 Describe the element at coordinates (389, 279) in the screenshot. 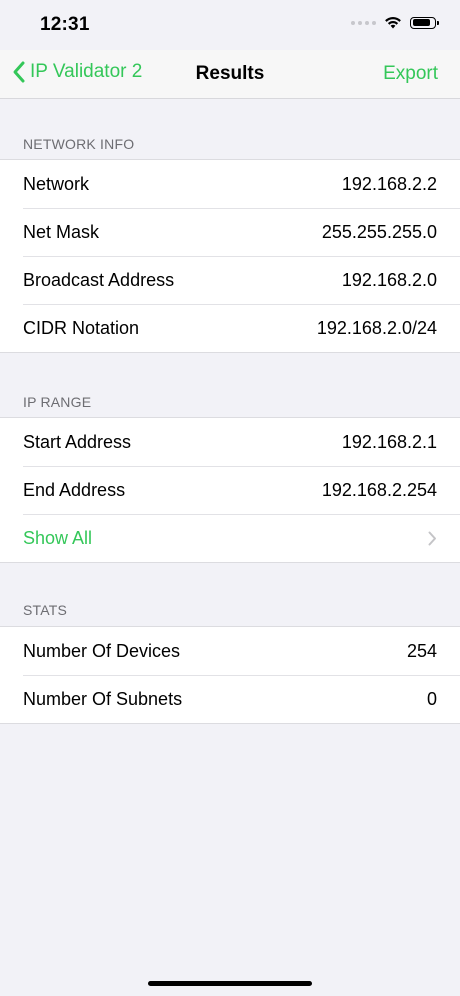

I see `row-value: 192.168.2.0` at that location.